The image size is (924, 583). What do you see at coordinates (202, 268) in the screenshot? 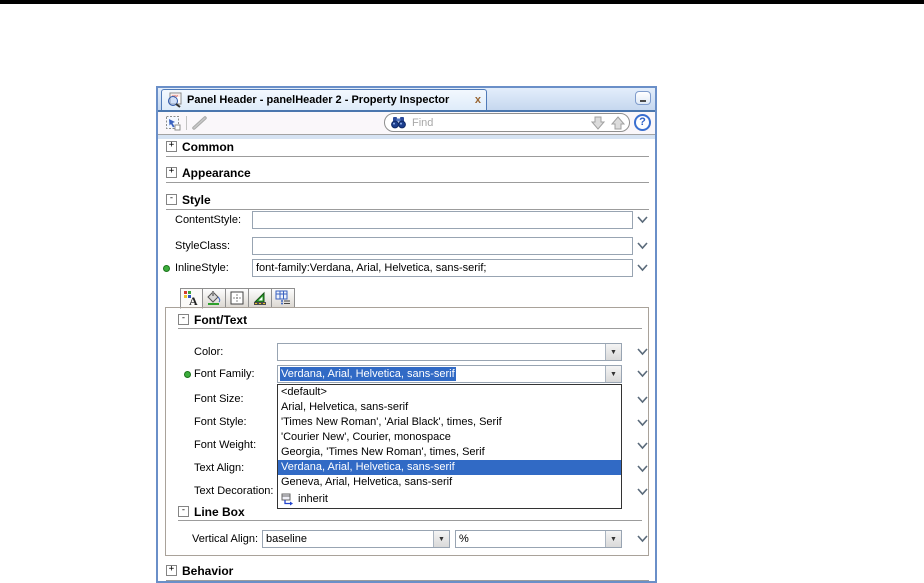
I see `inlinestyle-label: InlineStyle:` at bounding box center [202, 268].